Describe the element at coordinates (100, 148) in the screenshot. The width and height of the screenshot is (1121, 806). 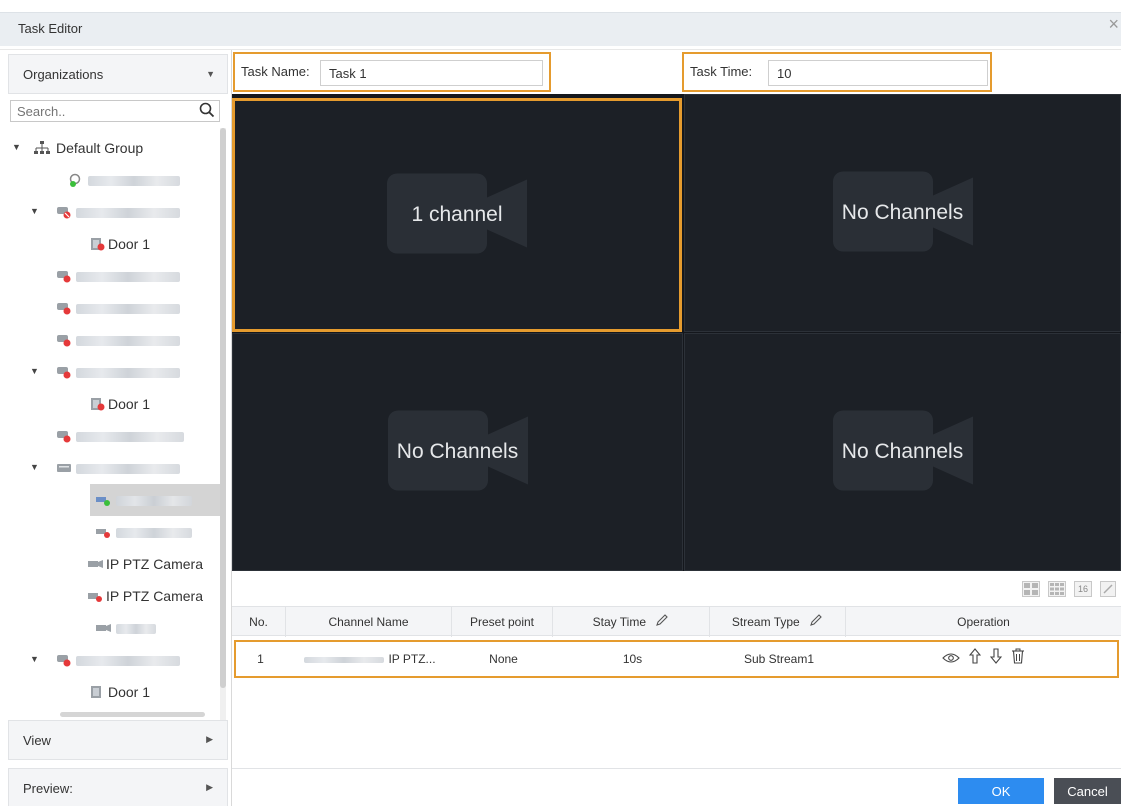
I see `tree-node-label: Default Group` at that location.